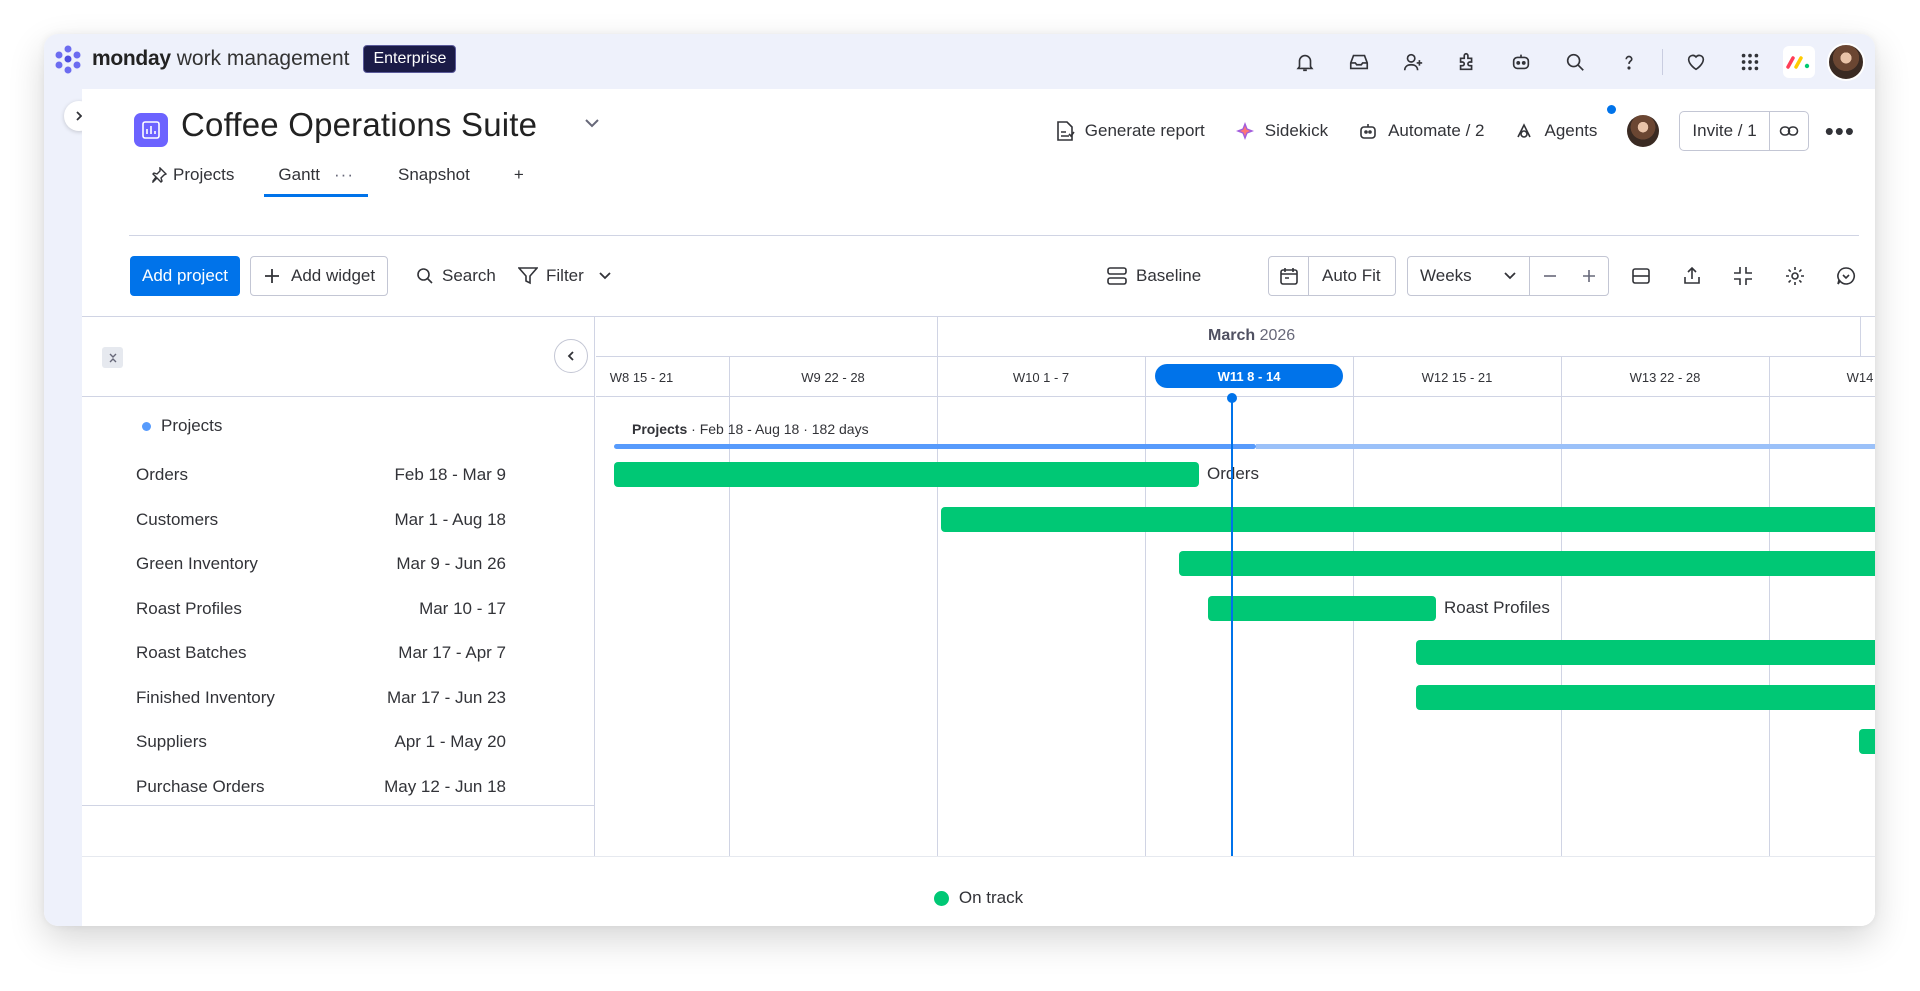  I want to click on board-title: Coffee Operations Suite, so click(359, 125).